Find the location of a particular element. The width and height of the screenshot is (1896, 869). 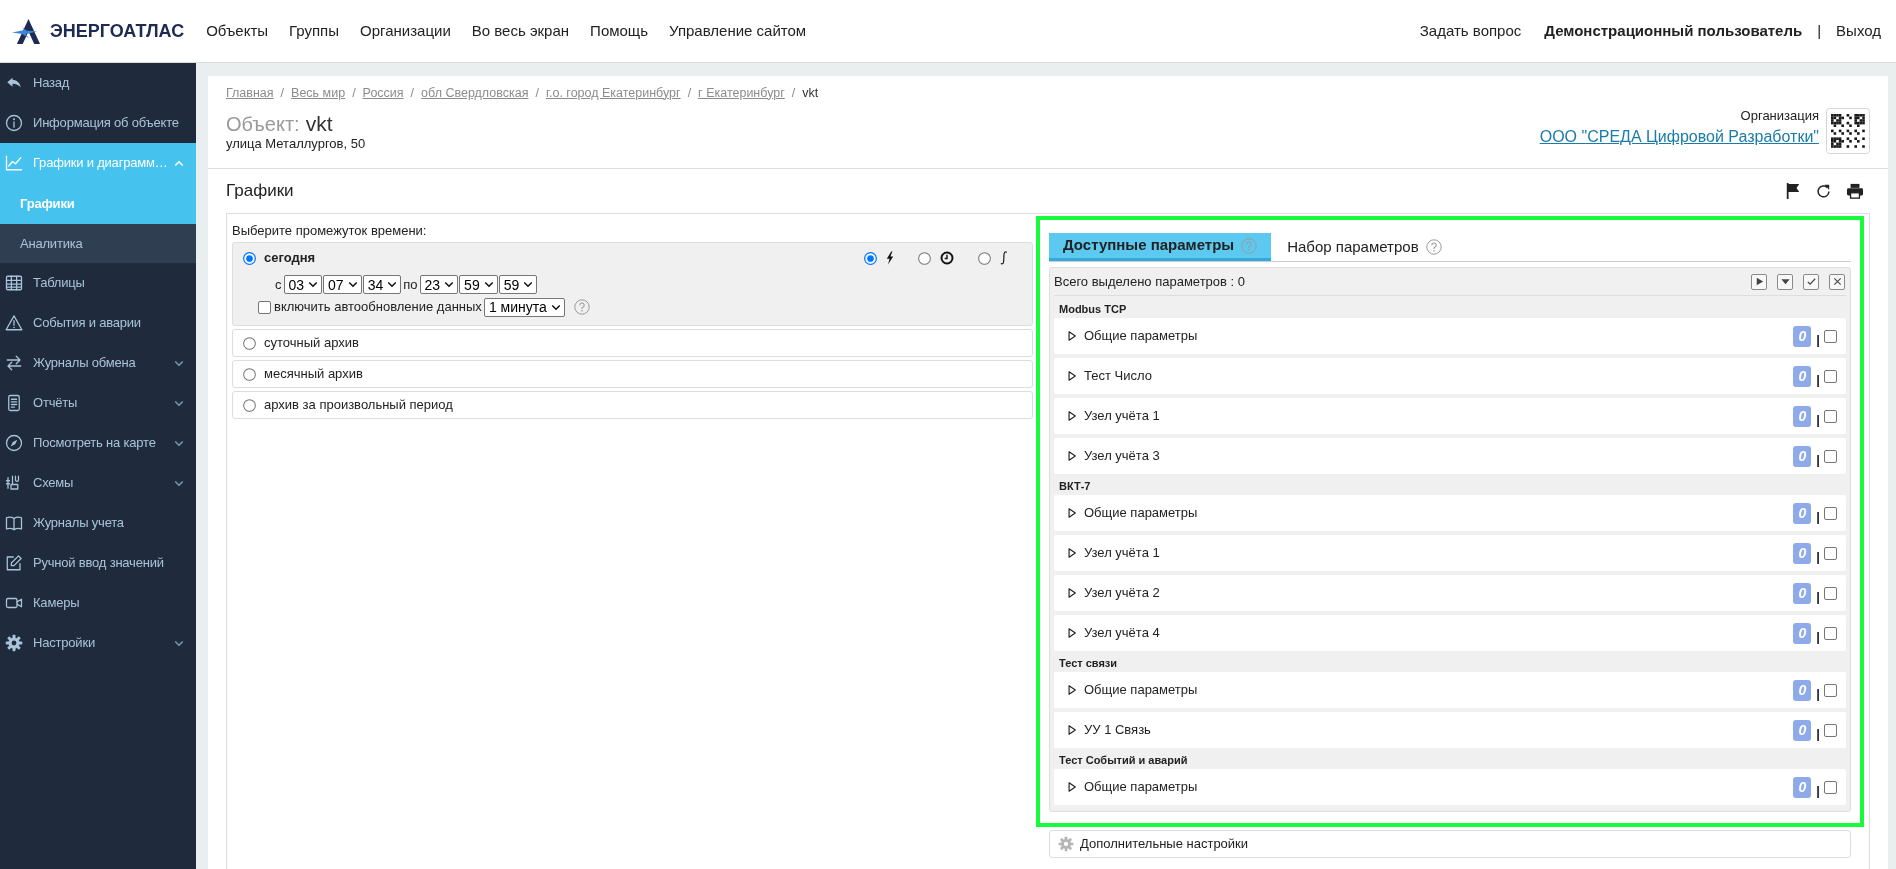

autoupdate-checkbox is located at coordinates (264, 307).